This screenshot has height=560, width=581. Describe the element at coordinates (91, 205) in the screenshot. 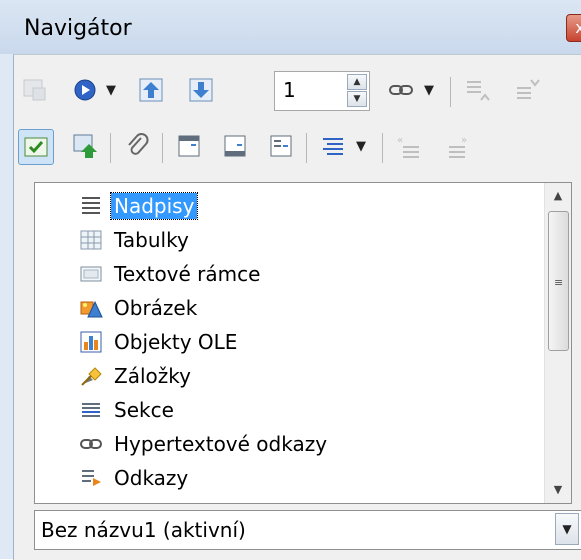

I see `headings-icon` at that location.